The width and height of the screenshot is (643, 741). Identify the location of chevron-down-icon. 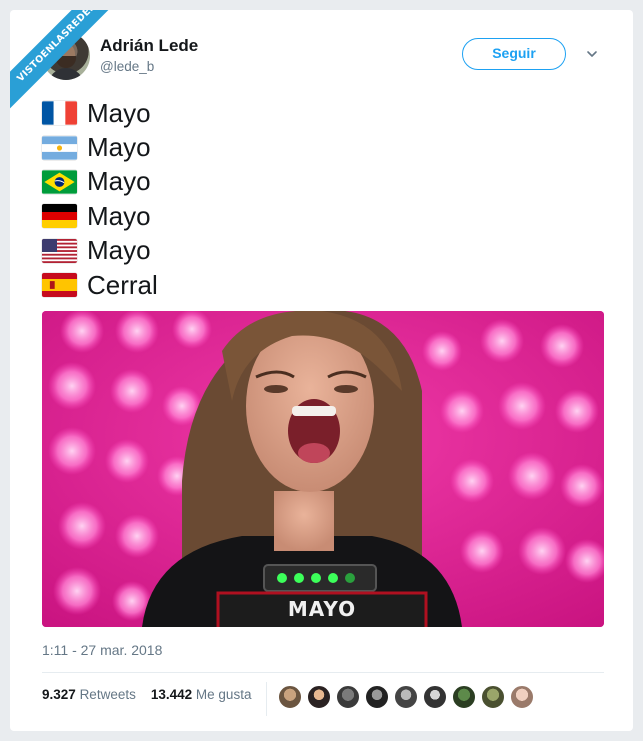
(592, 54).